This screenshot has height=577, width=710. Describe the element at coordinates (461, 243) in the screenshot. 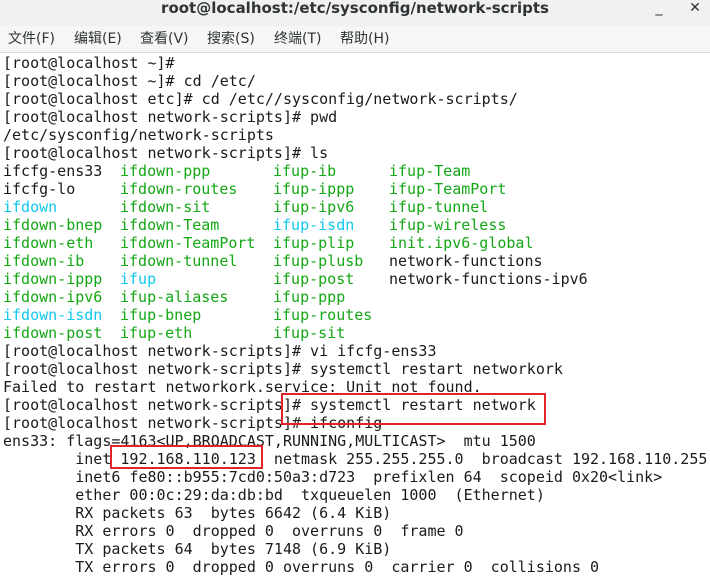

I see `ls-entry: init.ipv6-global` at that location.